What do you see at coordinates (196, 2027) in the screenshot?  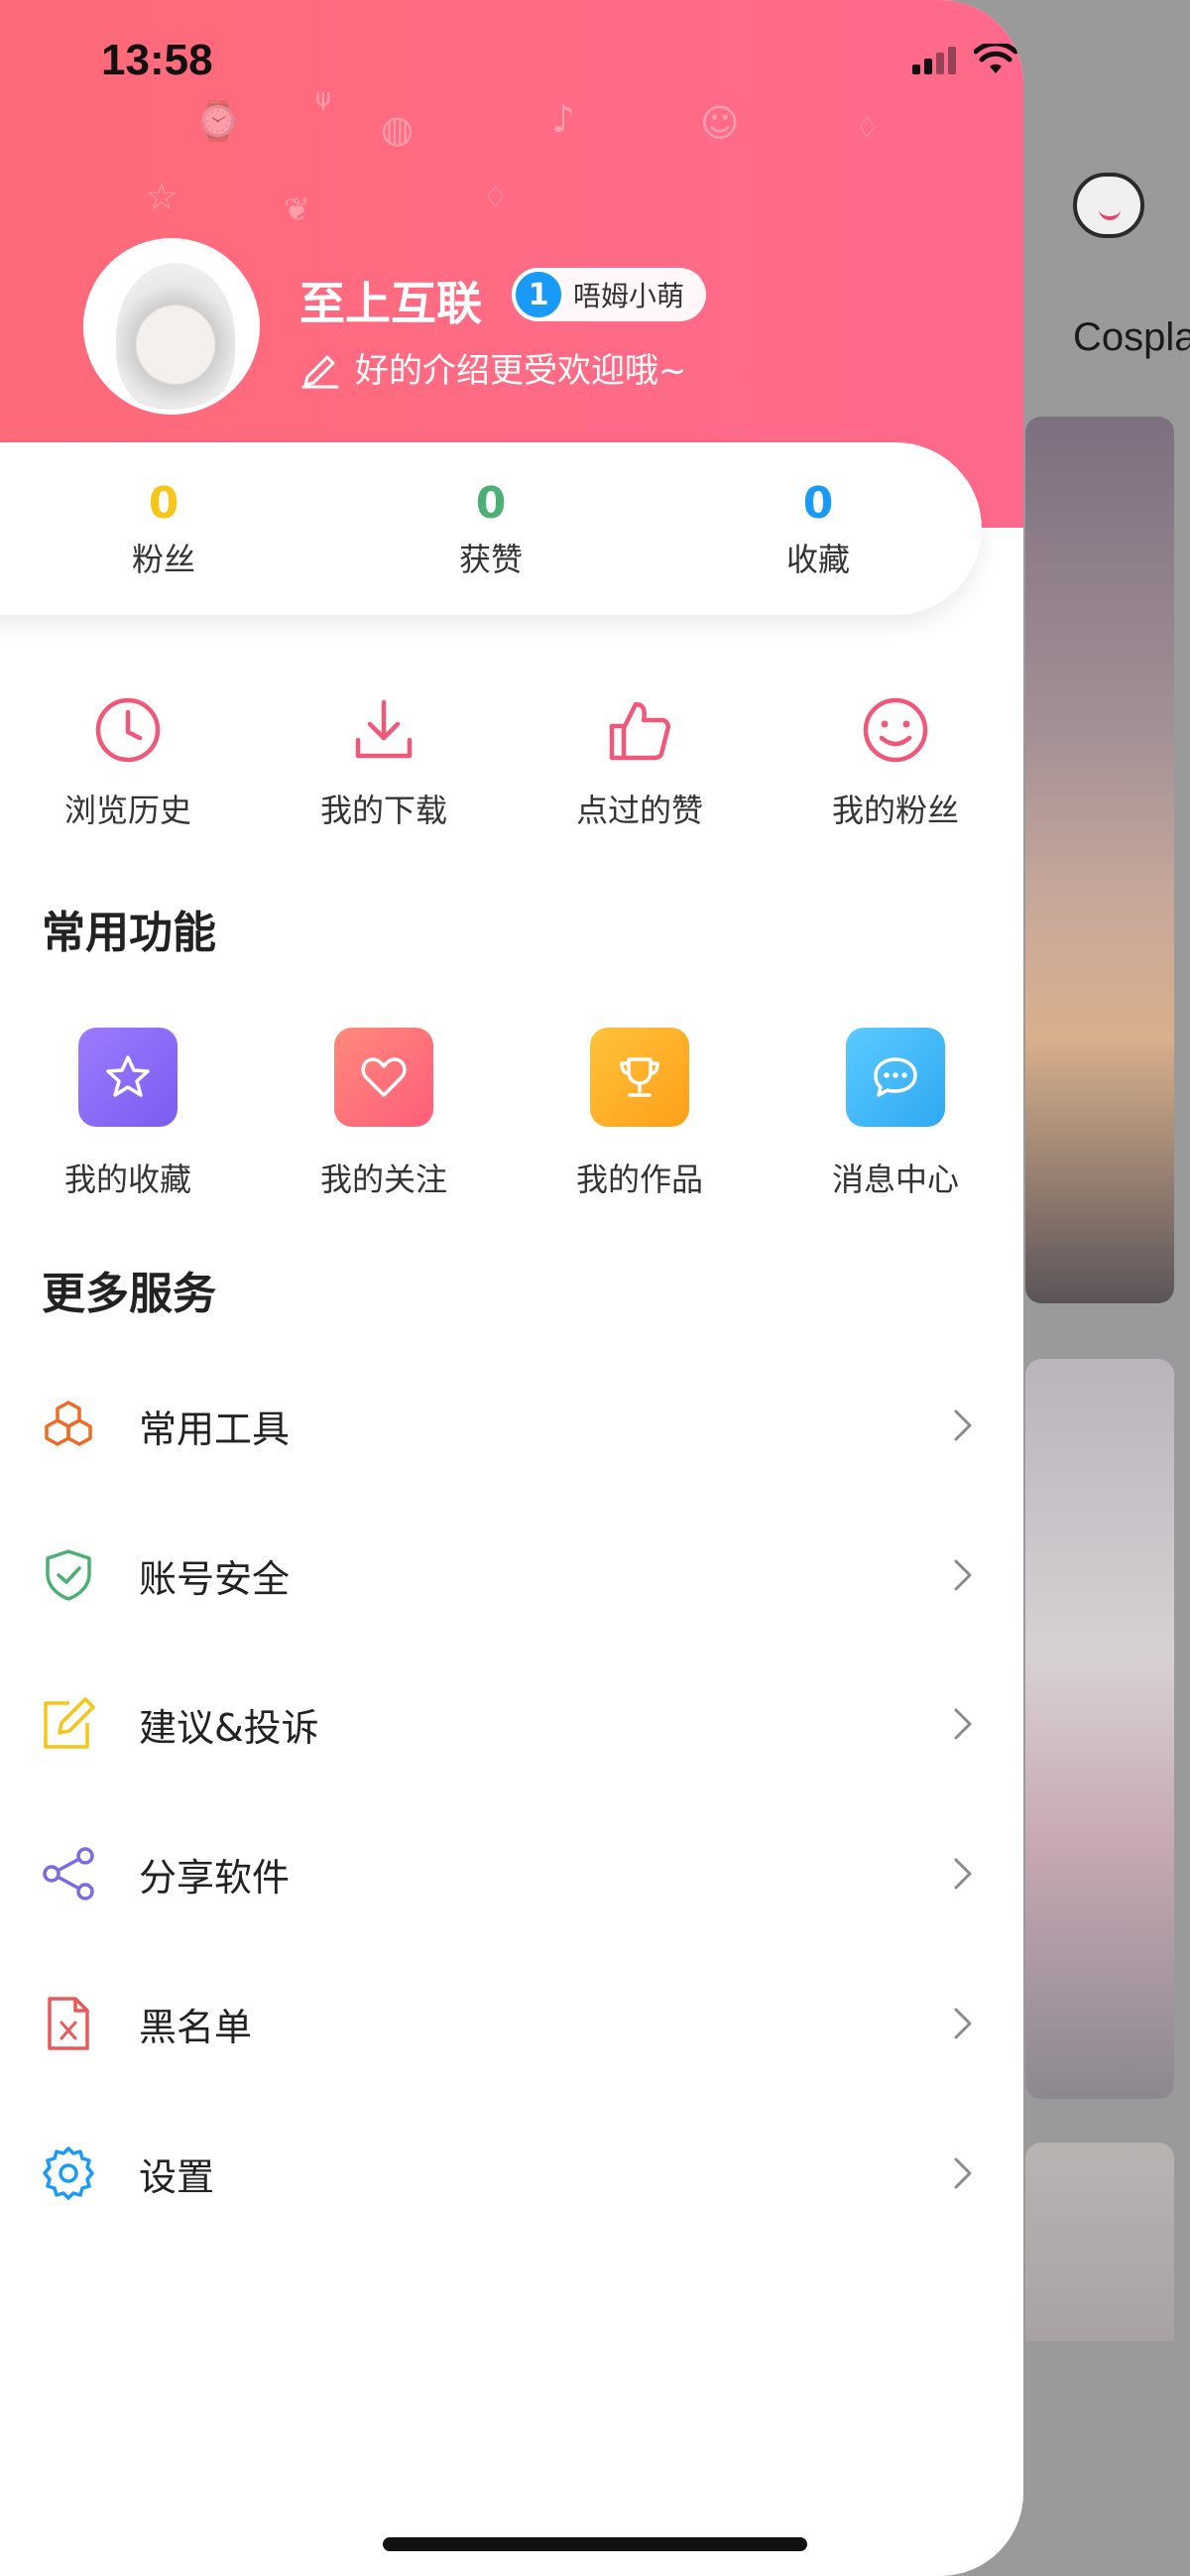 I see `menu-label: 黑名单` at bounding box center [196, 2027].